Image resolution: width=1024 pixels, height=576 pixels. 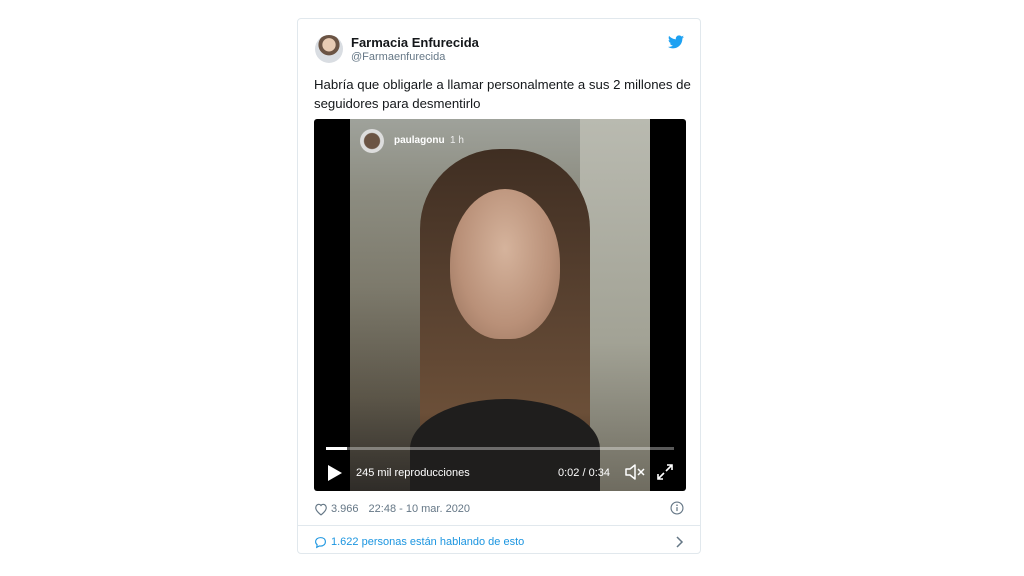 I want to click on story-username: paulagonu, so click(x=419, y=140).